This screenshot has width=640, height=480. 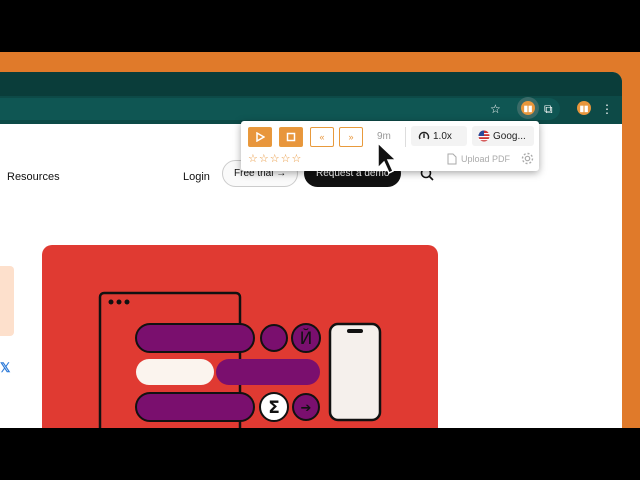 I want to click on divider, so click(x=405, y=137).